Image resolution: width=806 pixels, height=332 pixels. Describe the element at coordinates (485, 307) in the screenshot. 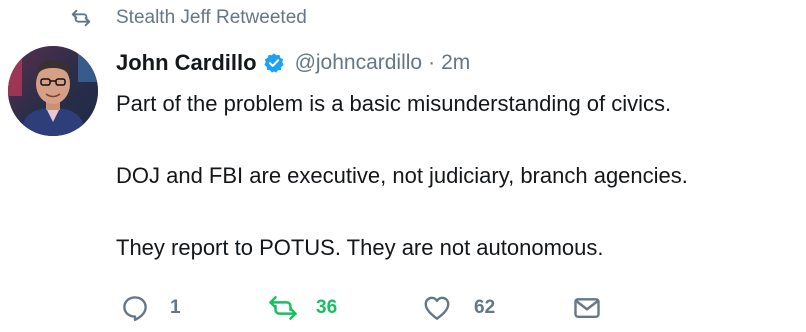

I see `like-count: 62` at that location.